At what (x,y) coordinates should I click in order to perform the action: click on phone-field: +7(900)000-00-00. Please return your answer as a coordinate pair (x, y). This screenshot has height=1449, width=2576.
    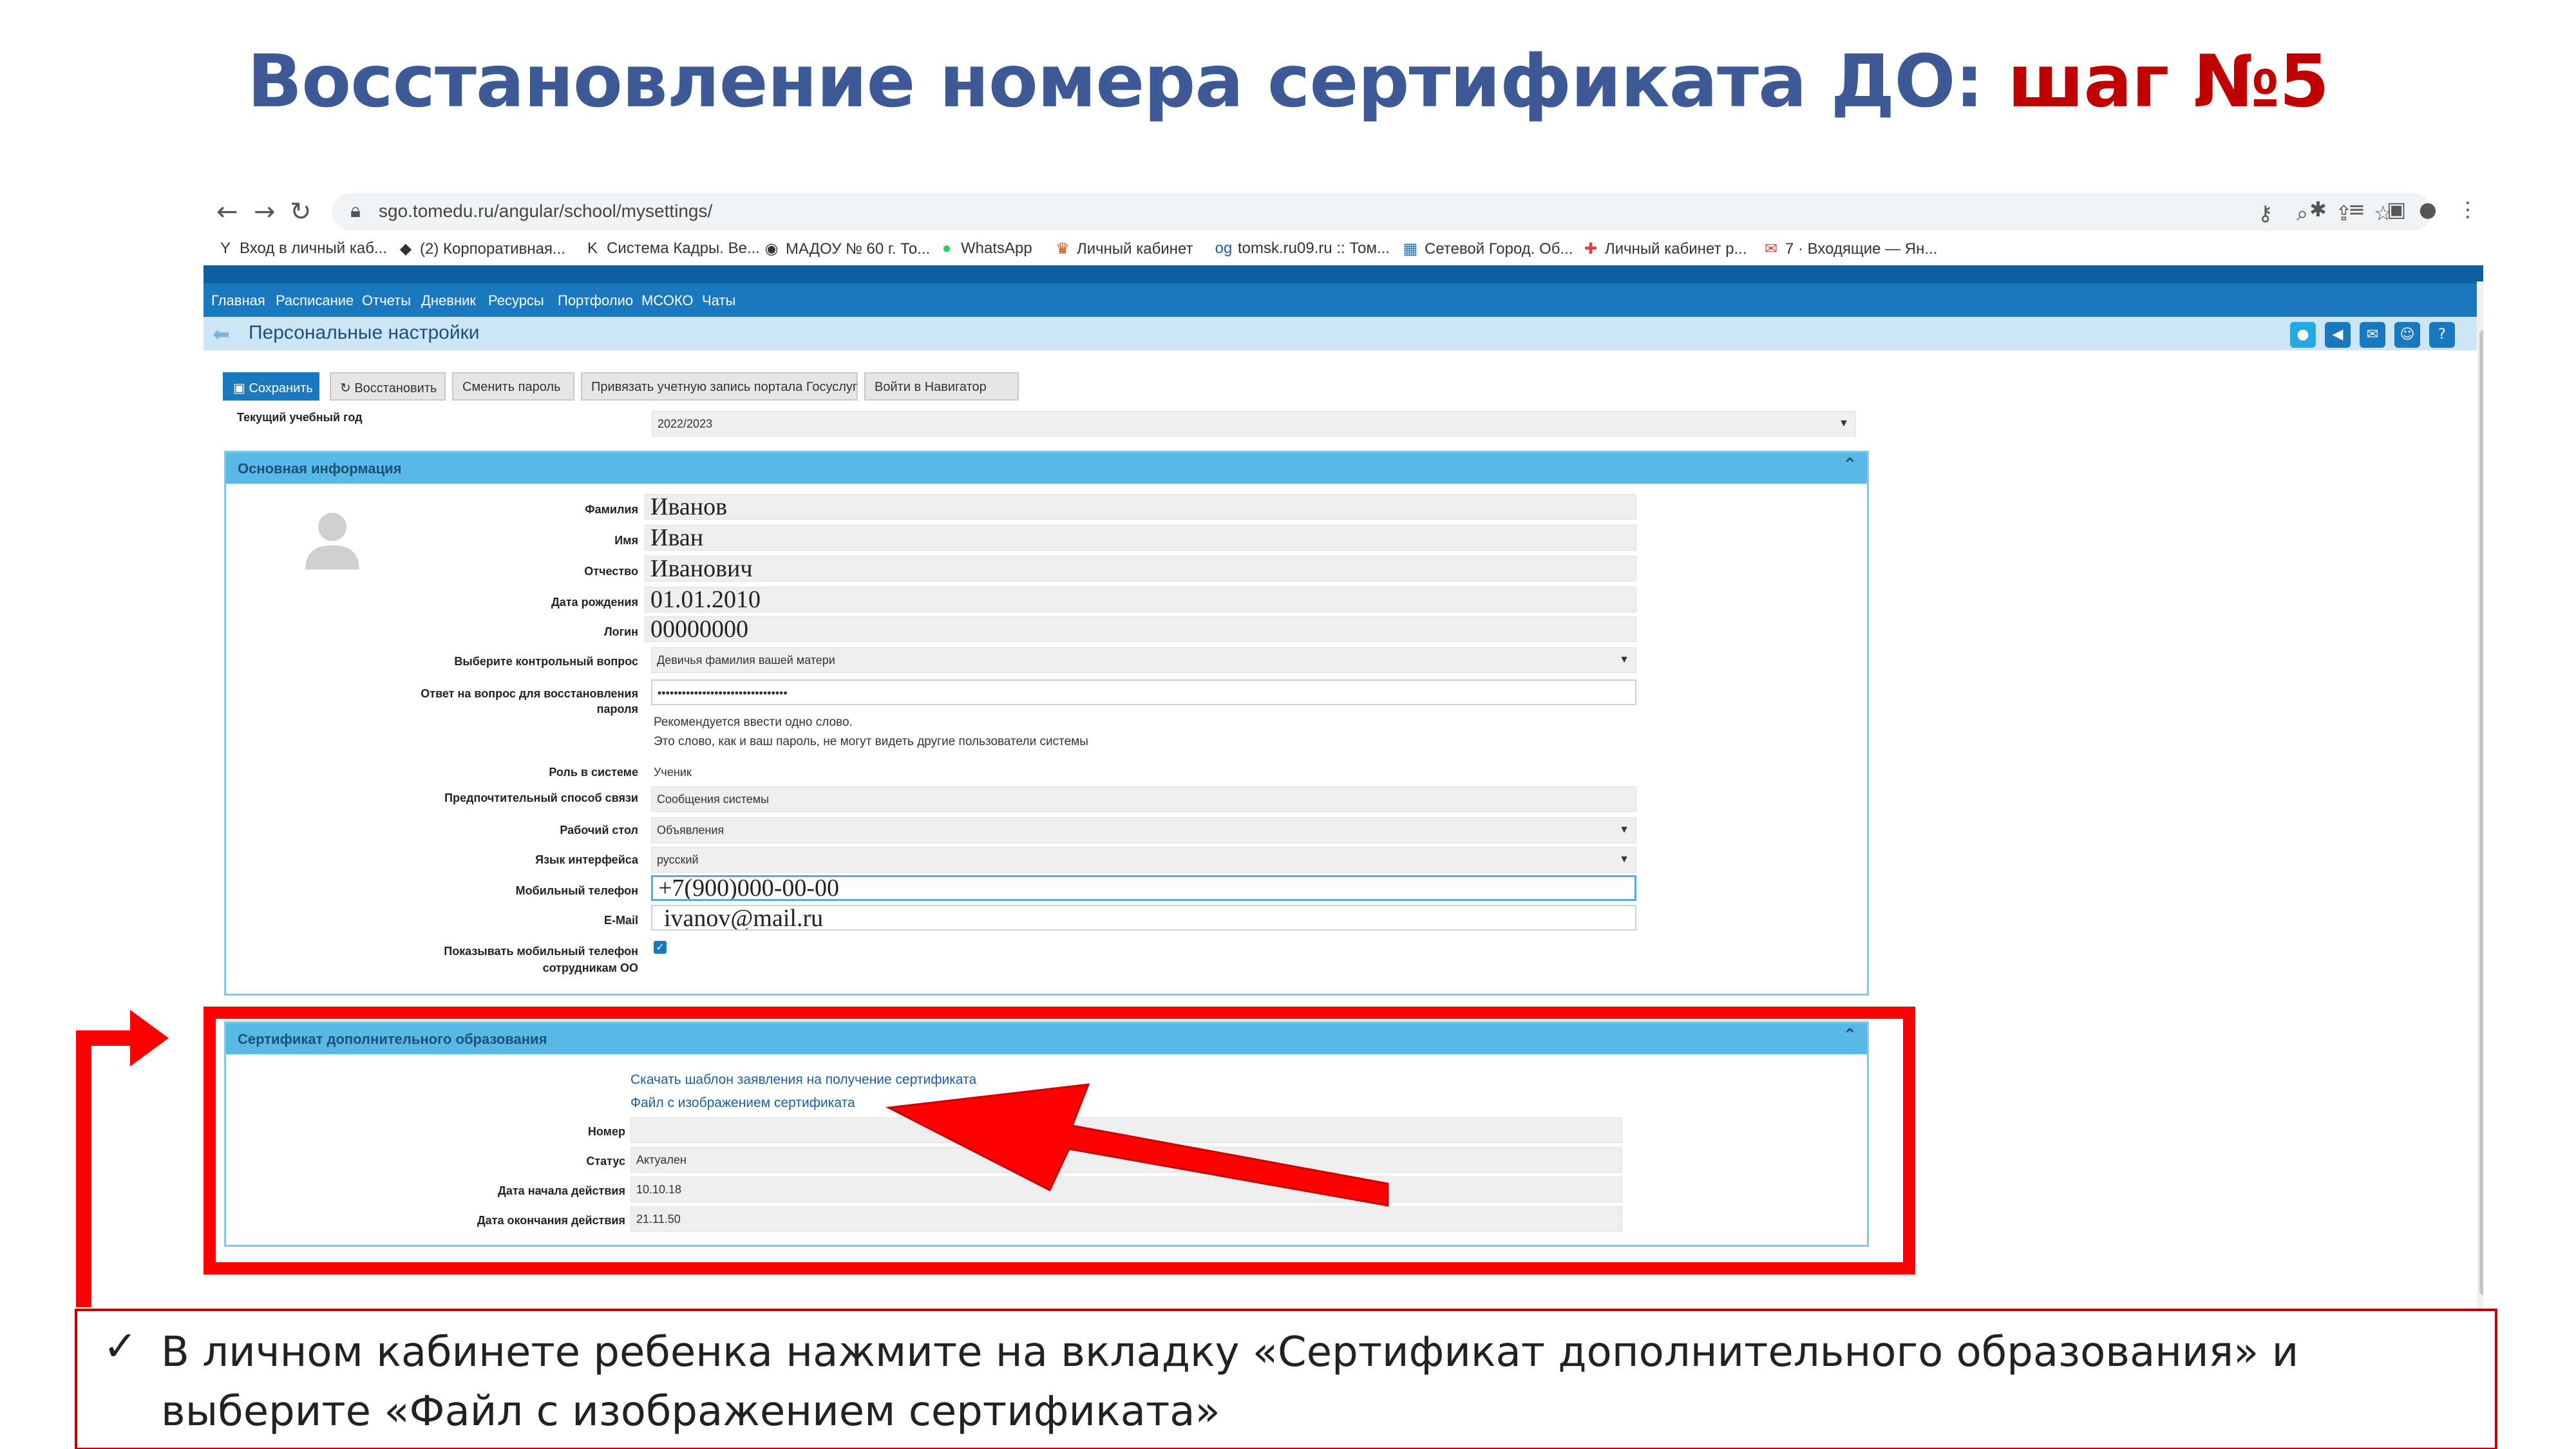
    Looking at the image, I should click on (1143, 888).